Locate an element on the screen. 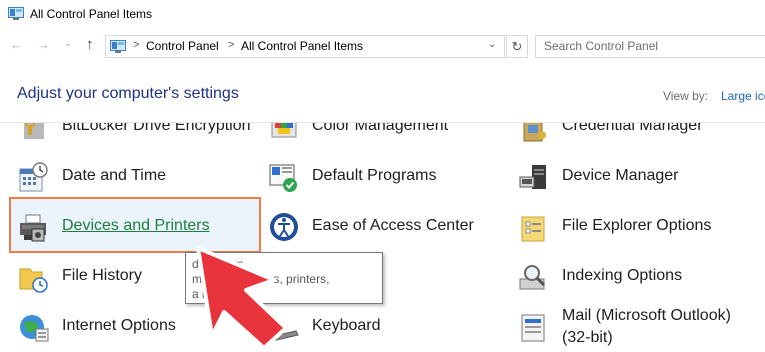  header-divider is located at coordinates (382, 122).